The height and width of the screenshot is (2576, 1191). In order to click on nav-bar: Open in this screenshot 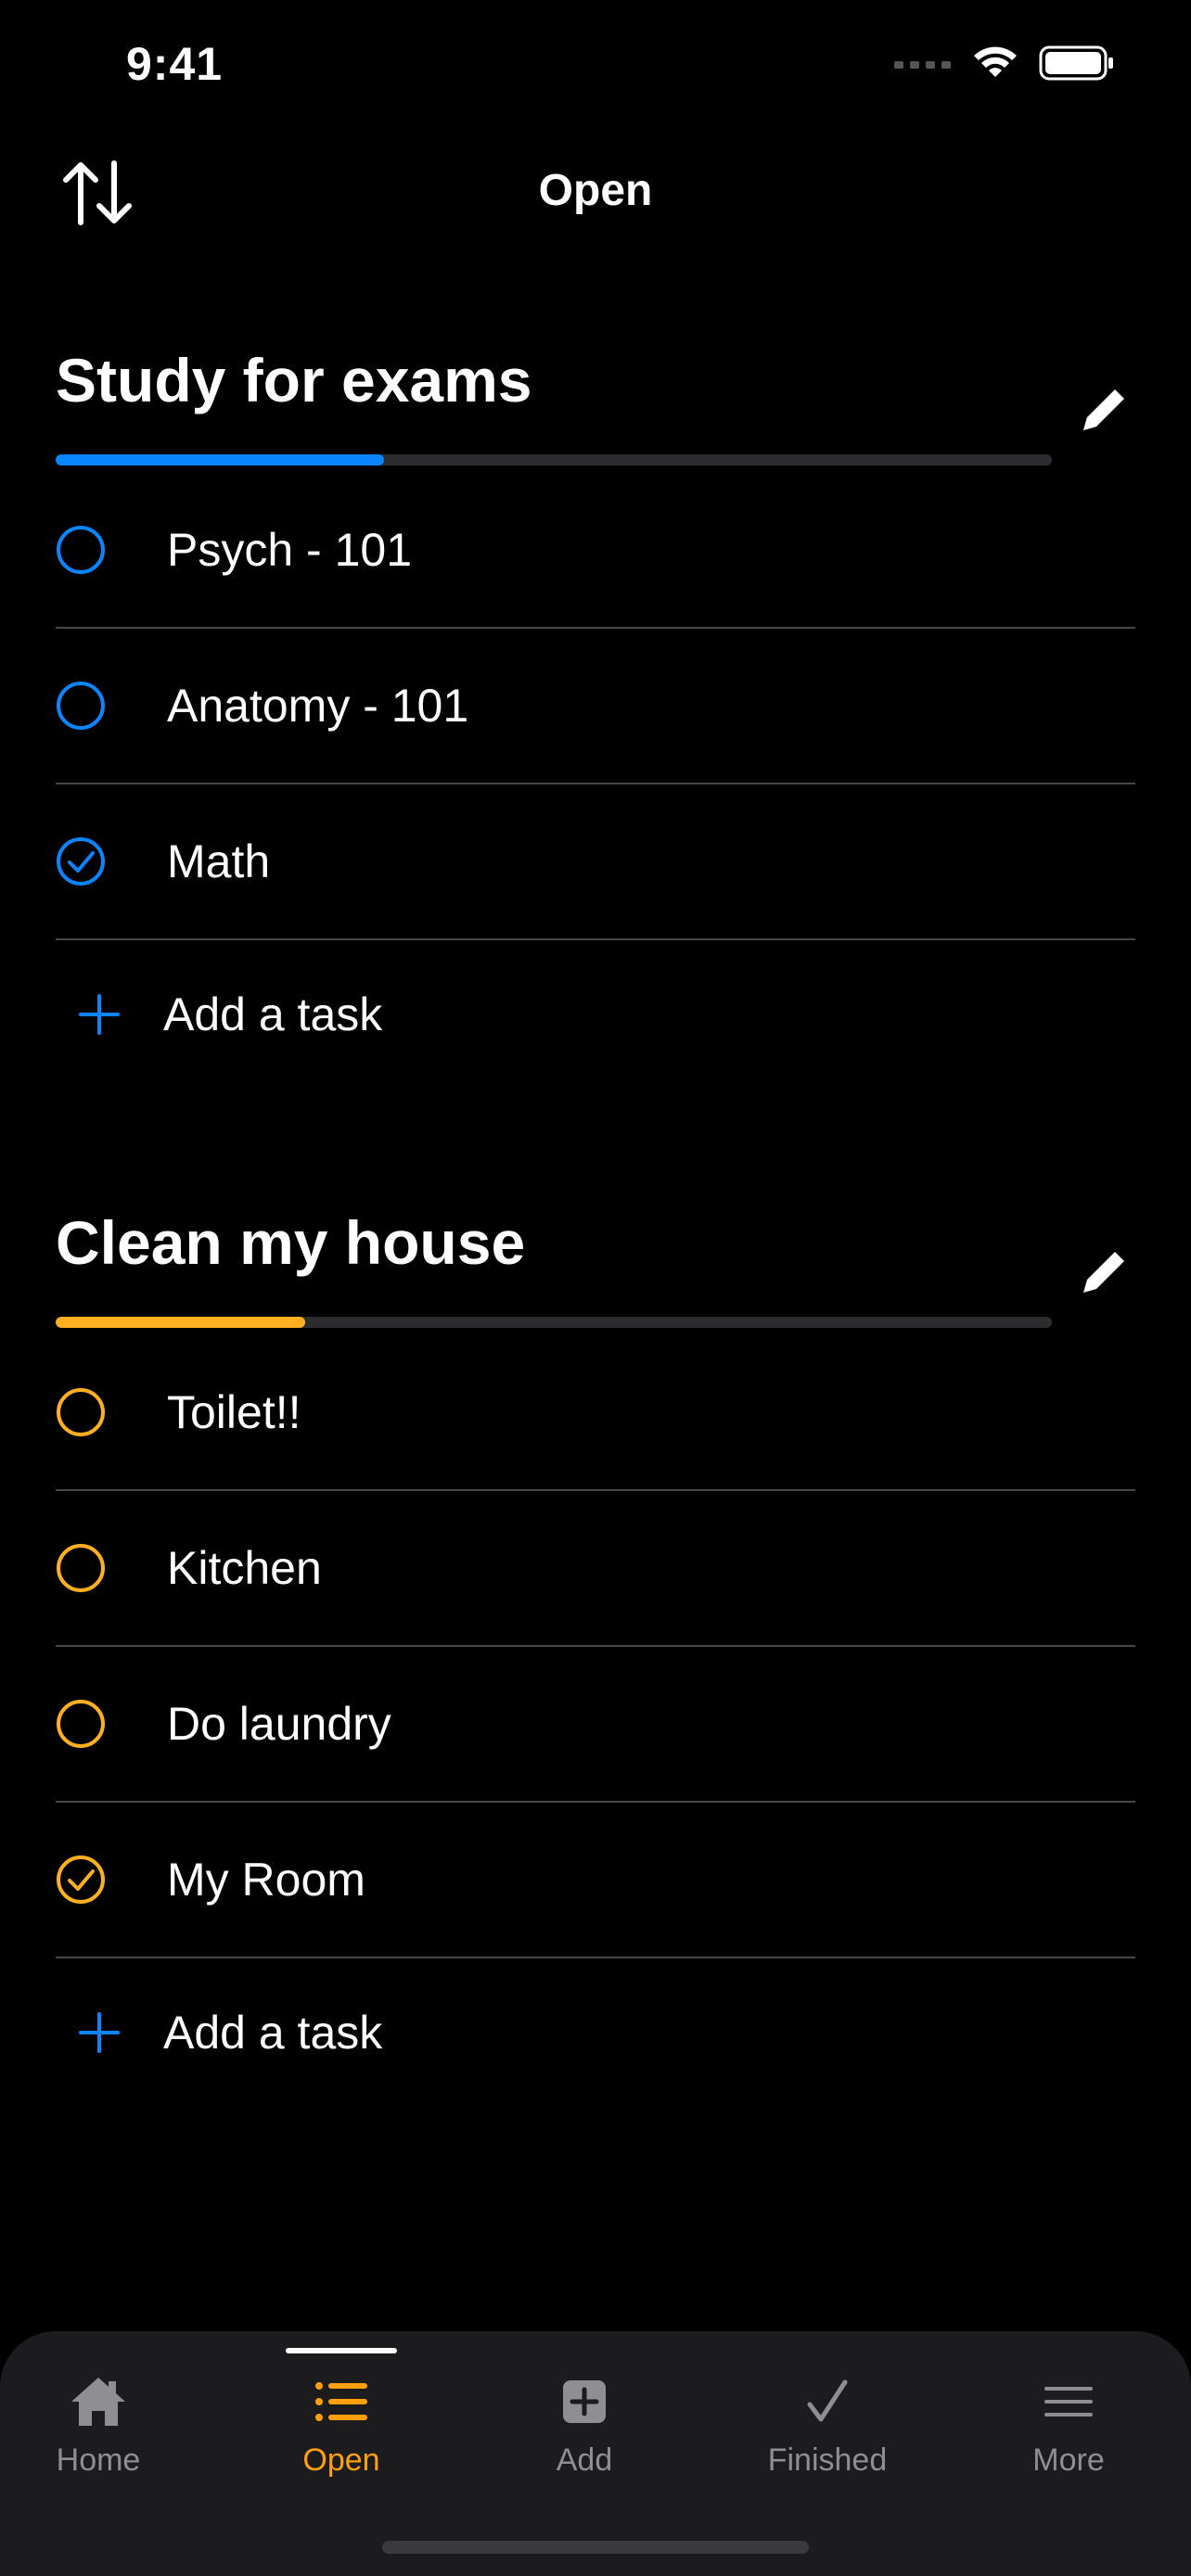, I will do `click(595, 194)`.